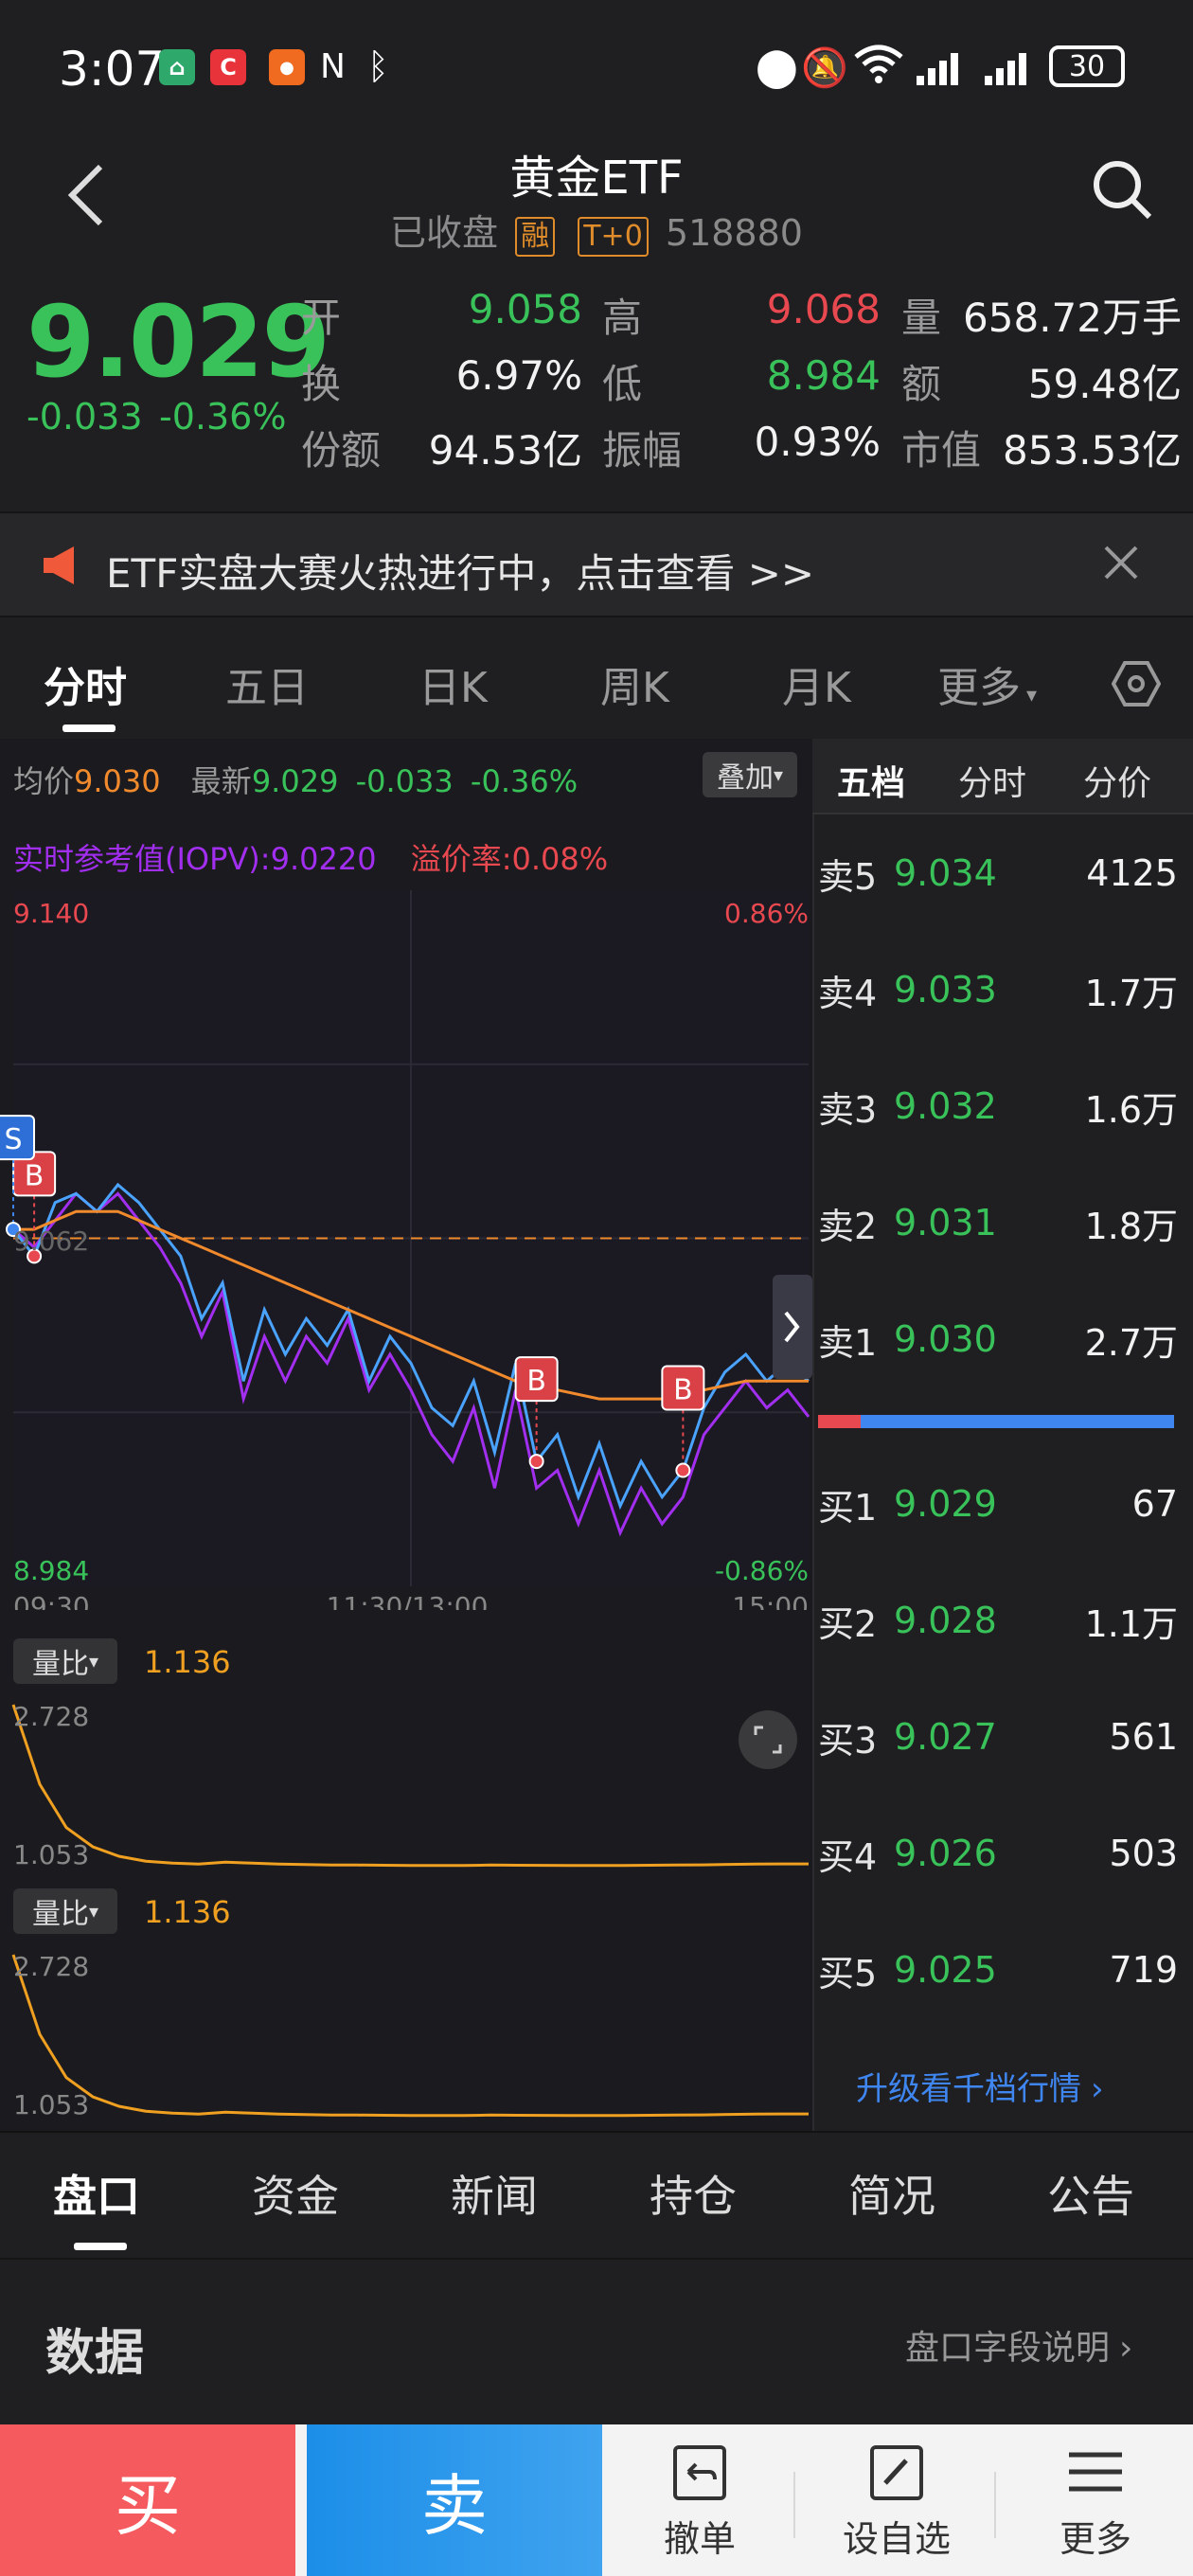 This screenshot has width=1193, height=2576. What do you see at coordinates (267, 683) in the screenshot?
I see `tab-five-day: 五日` at bounding box center [267, 683].